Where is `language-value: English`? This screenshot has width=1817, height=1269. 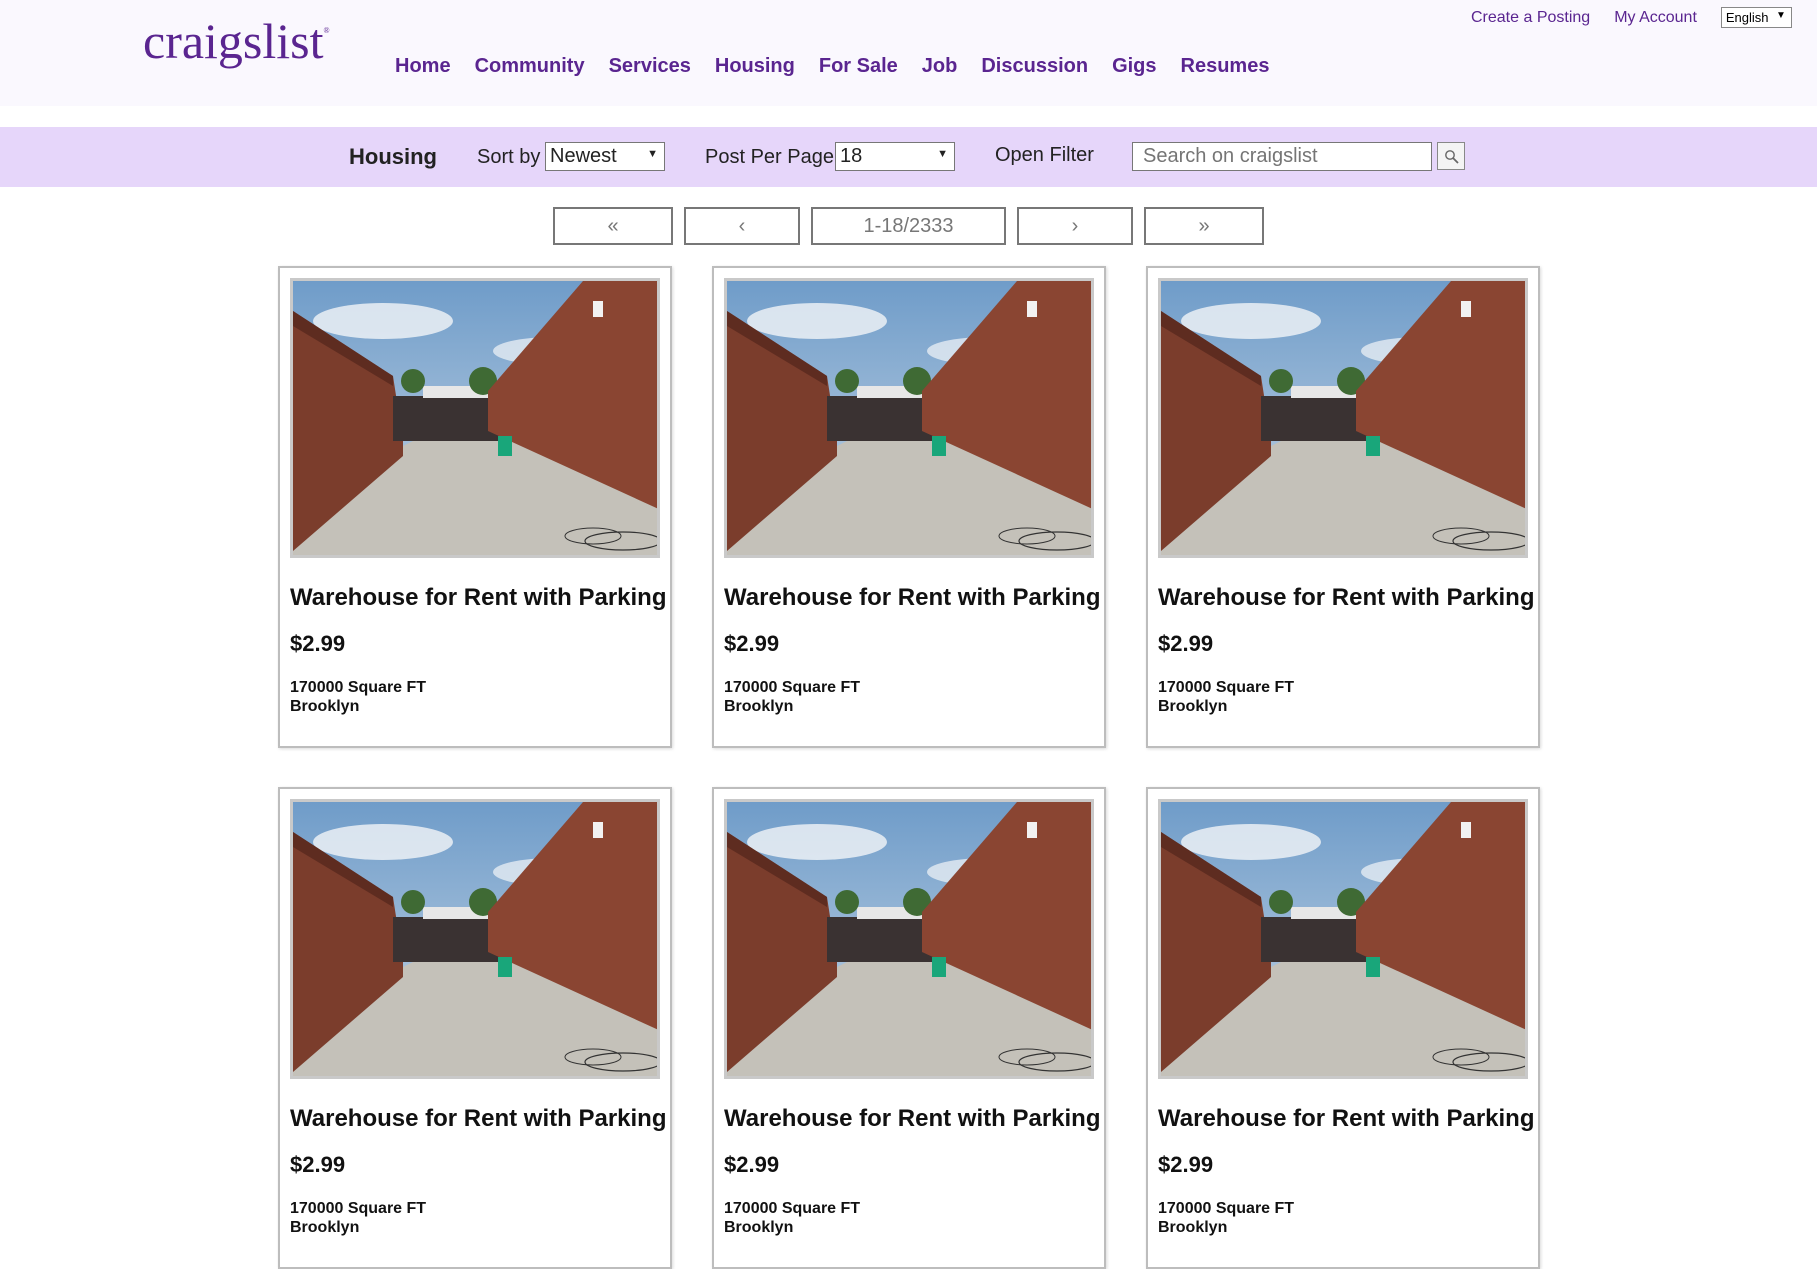 language-value: English is located at coordinates (1747, 17).